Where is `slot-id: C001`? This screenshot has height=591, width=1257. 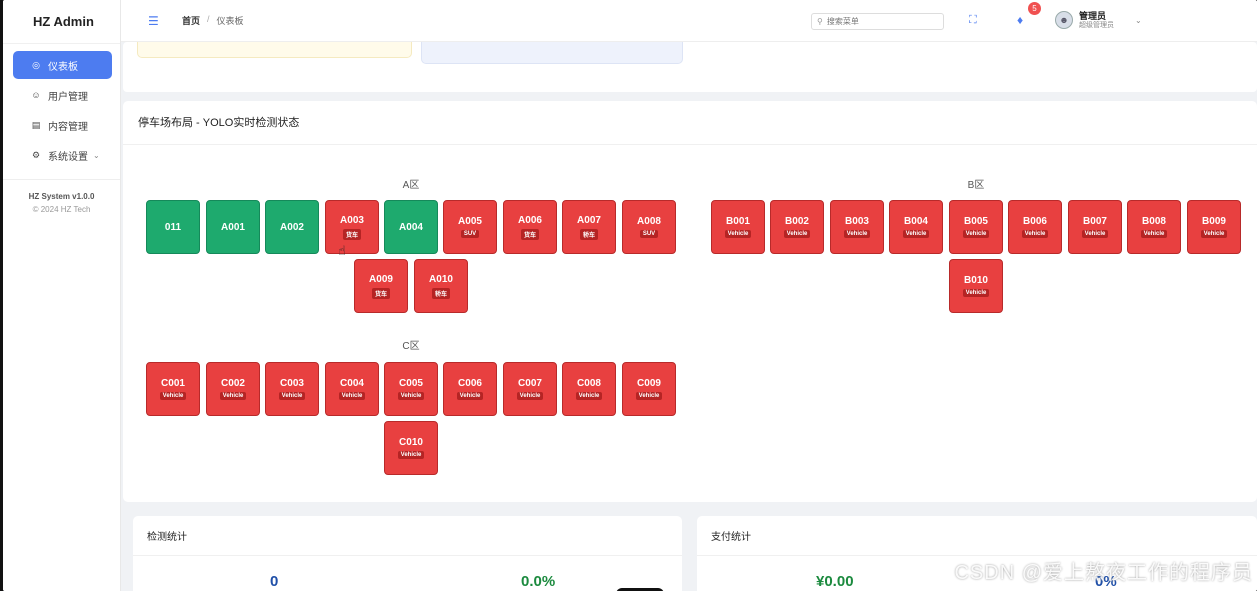 slot-id: C001 is located at coordinates (173, 383).